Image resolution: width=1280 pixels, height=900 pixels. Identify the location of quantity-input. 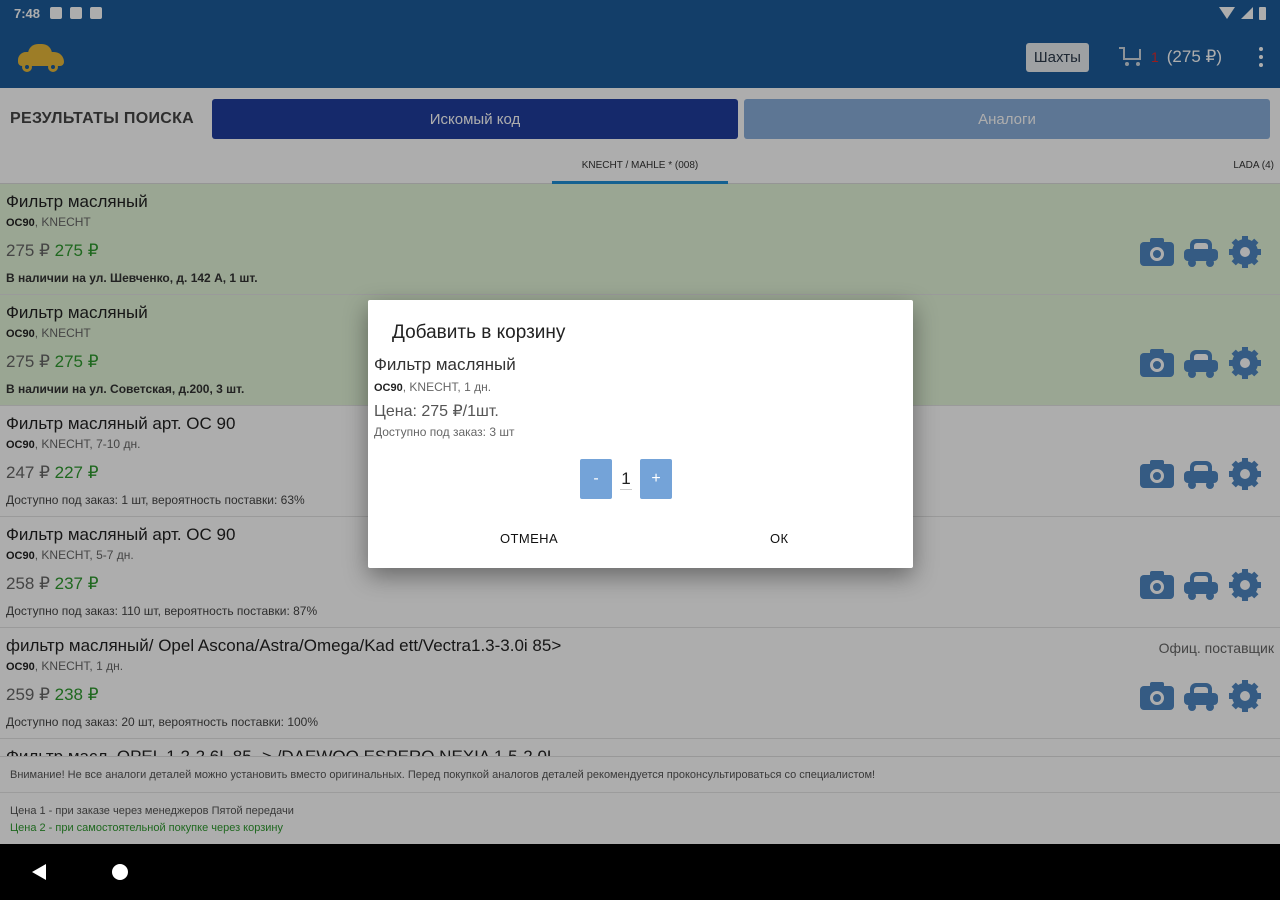
(626, 479).